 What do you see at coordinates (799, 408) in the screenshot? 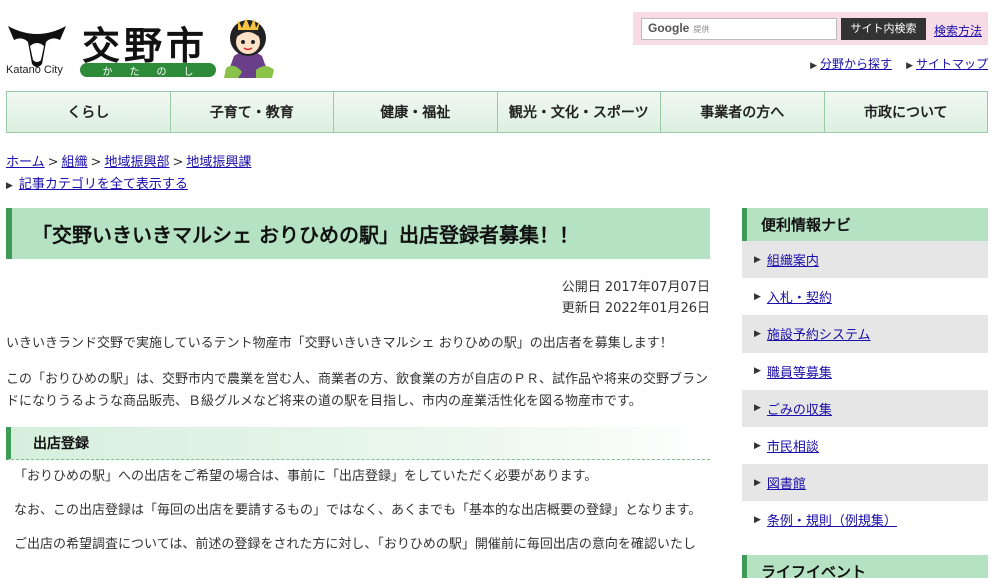
I see `sidebar-item-label: ごみの収集` at bounding box center [799, 408].